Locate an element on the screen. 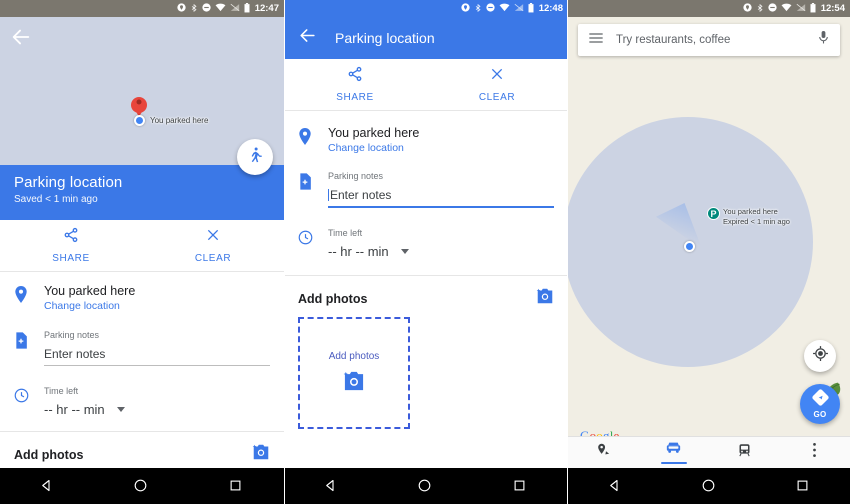 This screenshot has width=850, height=504. bottom-nav-item-more is located at coordinates (815, 452).